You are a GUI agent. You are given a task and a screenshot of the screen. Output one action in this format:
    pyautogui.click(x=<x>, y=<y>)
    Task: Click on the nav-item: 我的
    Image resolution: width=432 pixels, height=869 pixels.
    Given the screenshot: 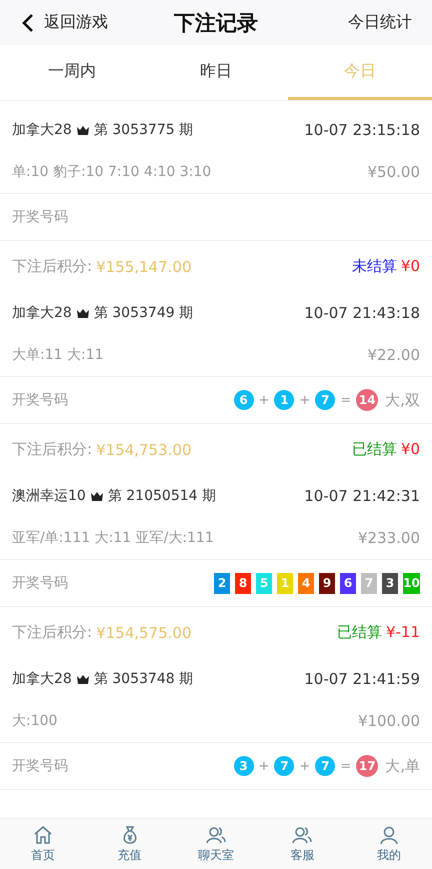 What is the action you would take?
    pyautogui.click(x=389, y=844)
    